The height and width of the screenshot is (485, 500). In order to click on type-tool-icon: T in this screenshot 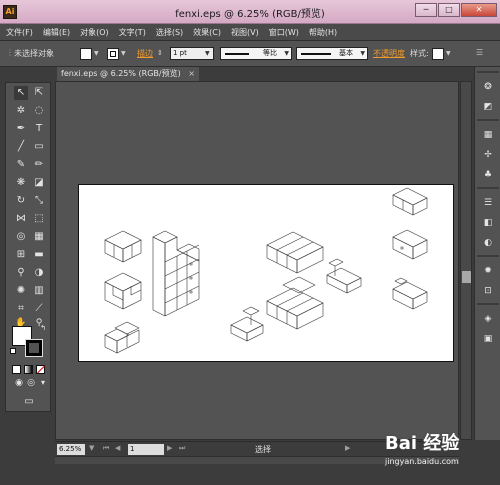, I will do `click(39, 129)`.